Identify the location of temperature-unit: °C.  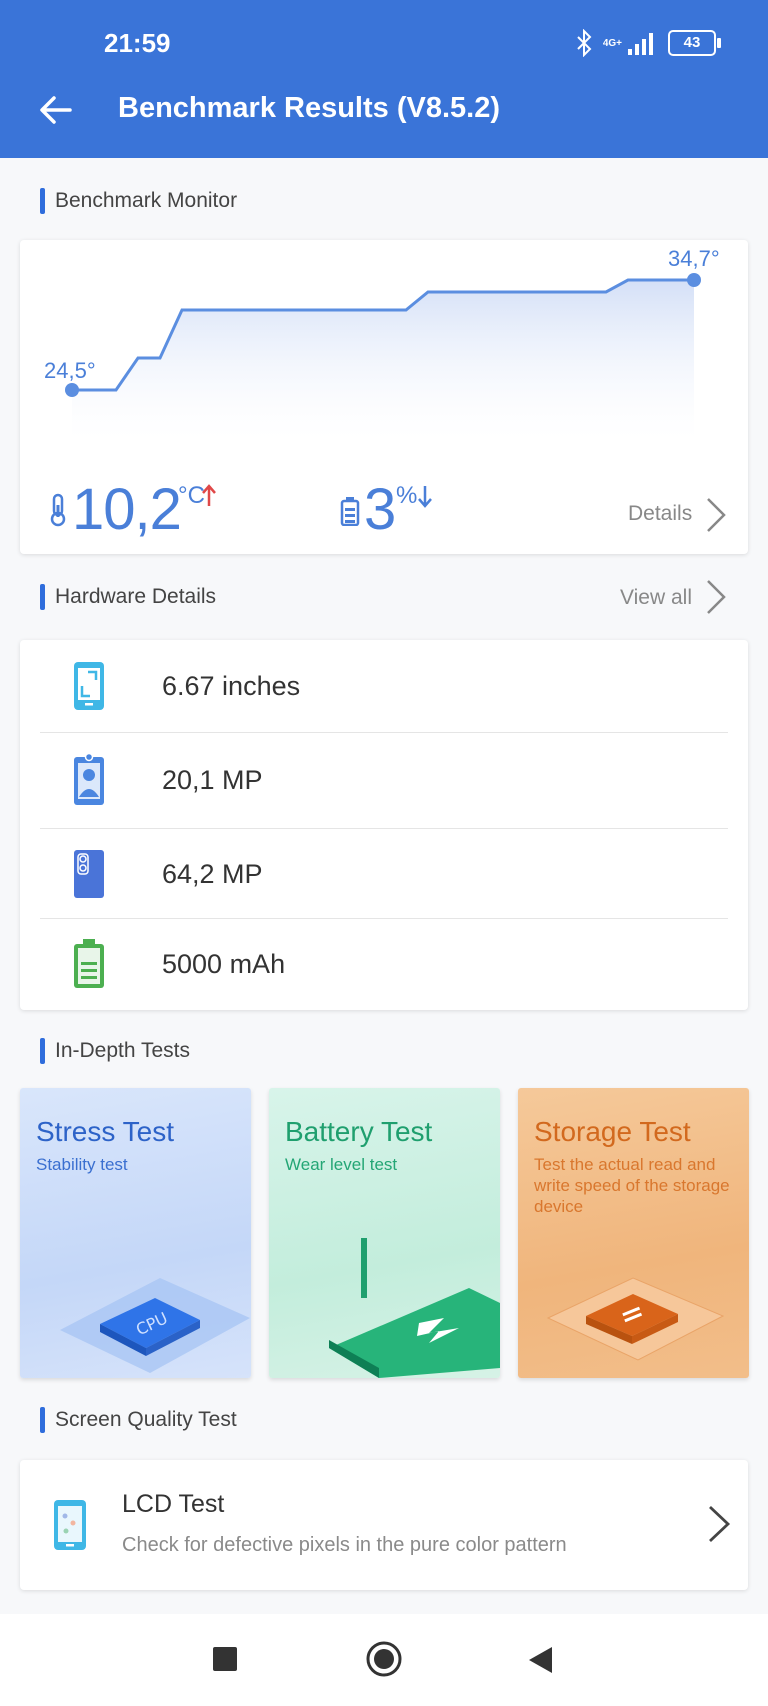
(191, 495).